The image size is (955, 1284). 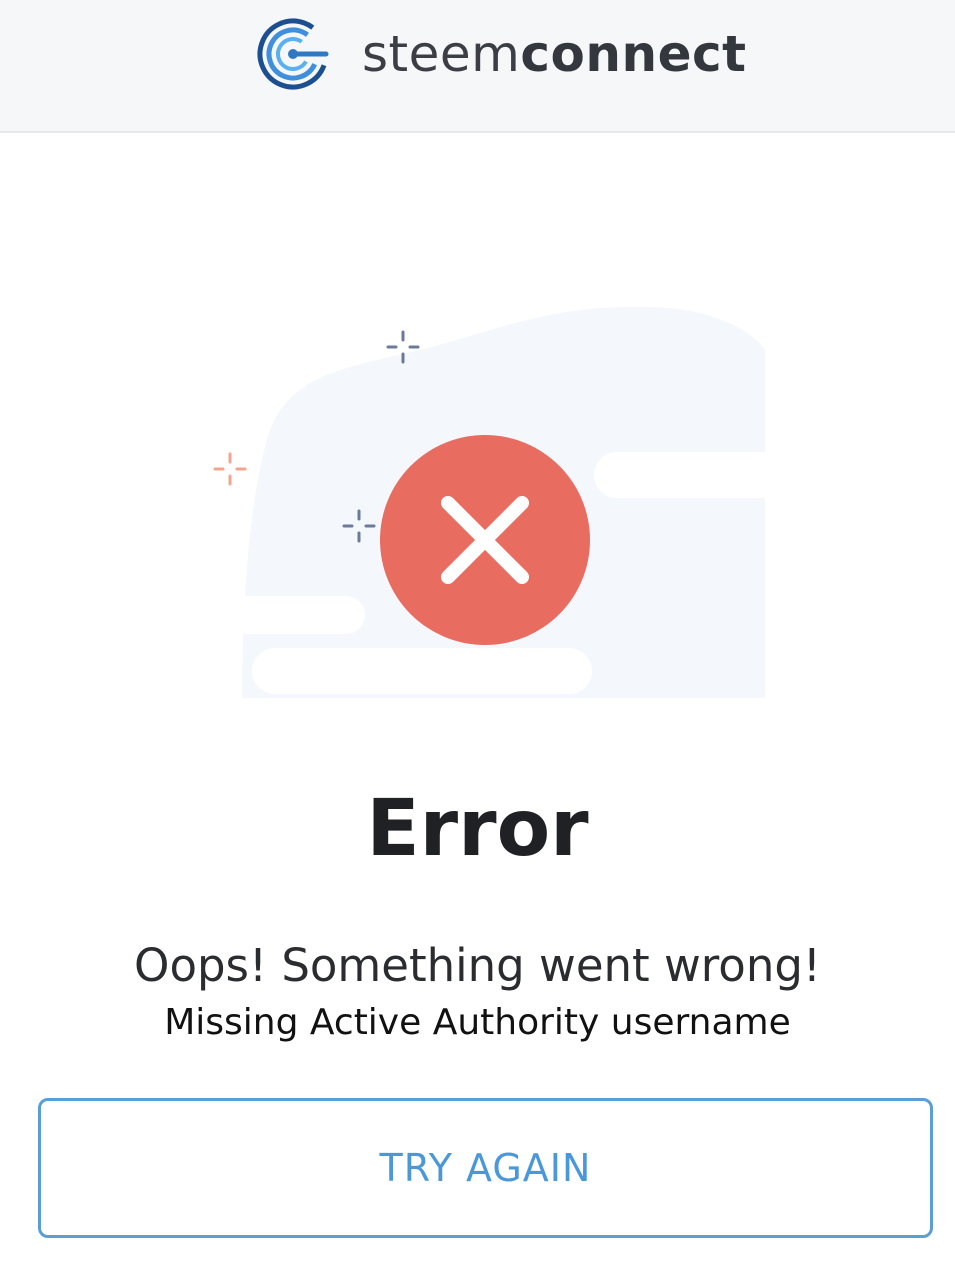 I want to click on page-title: Error, so click(x=477, y=829).